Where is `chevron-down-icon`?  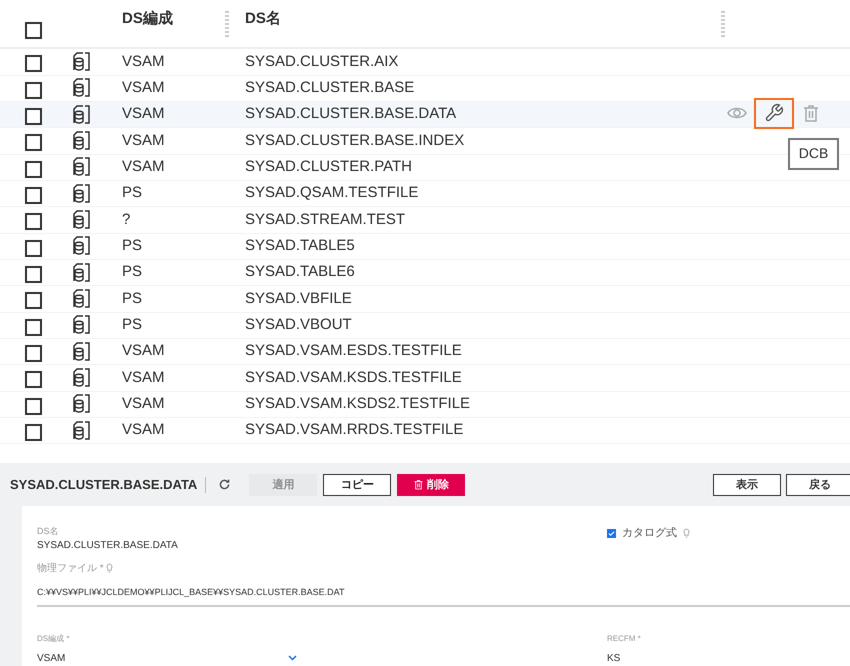 chevron-down-icon is located at coordinates (292, 658).